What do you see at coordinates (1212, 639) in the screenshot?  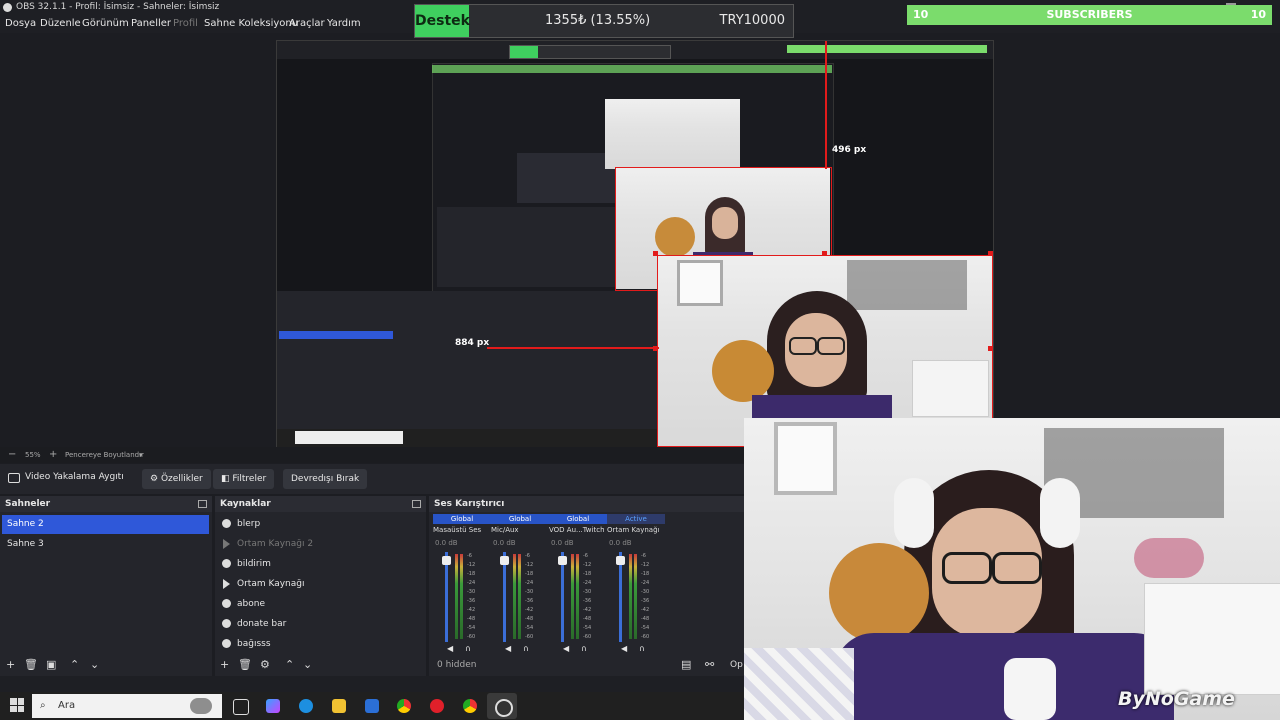 I see `drawer` at bounding box center [1212, 639].